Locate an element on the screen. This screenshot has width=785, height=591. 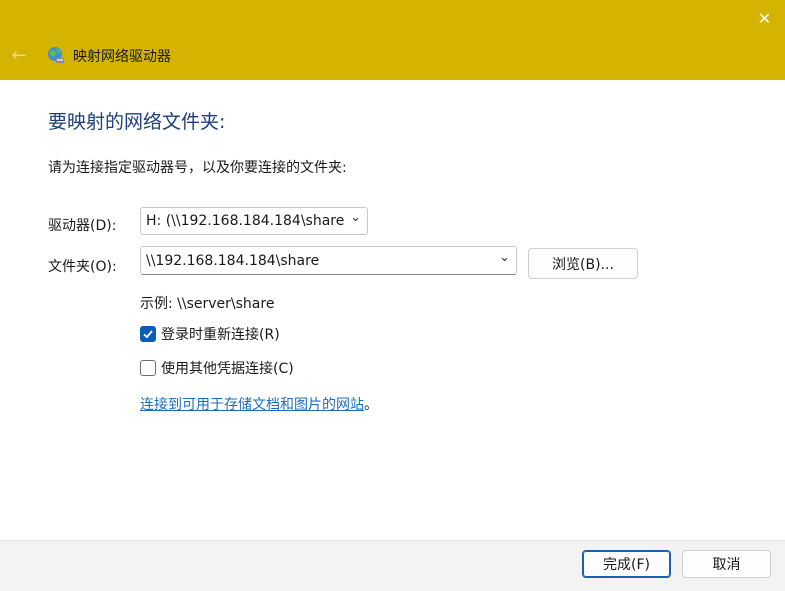
close-icon: ✕ is located at coordinates (764, 18).